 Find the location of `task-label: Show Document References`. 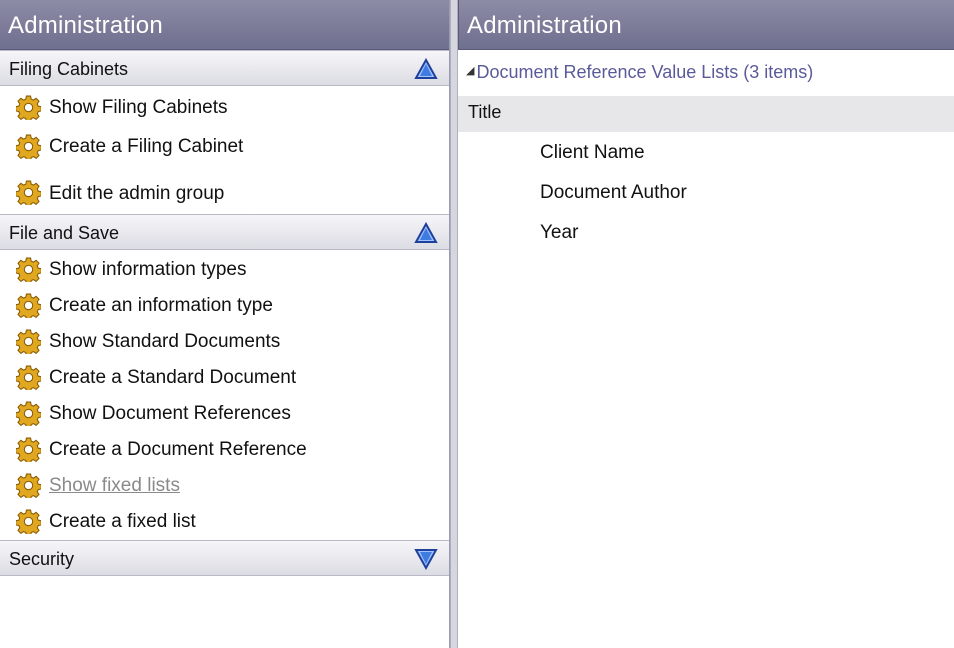

task-label: Show Document References is located at coordinates (170, 413).